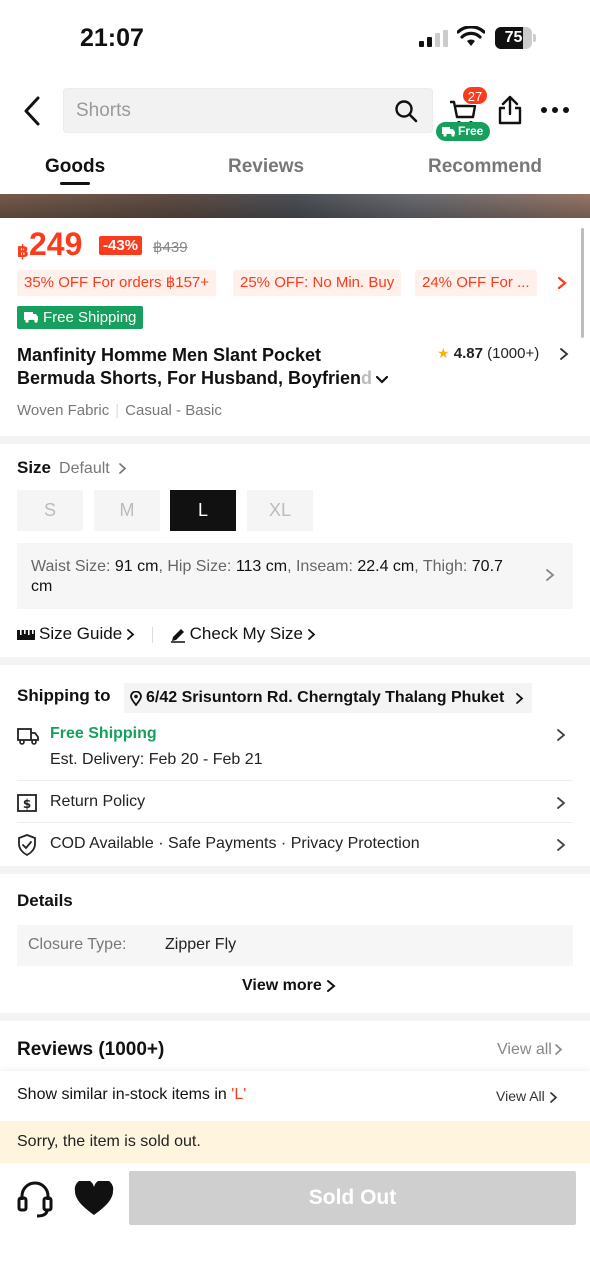  Describe the element at coordinates (112, 38) in the screenshot. I see `status-time: 21:07` at that location.